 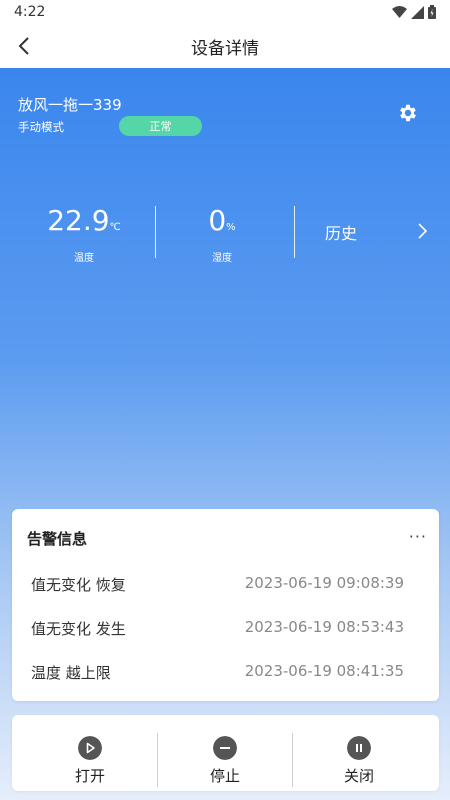 I want to click on back-button, so click(x=24, y=46).